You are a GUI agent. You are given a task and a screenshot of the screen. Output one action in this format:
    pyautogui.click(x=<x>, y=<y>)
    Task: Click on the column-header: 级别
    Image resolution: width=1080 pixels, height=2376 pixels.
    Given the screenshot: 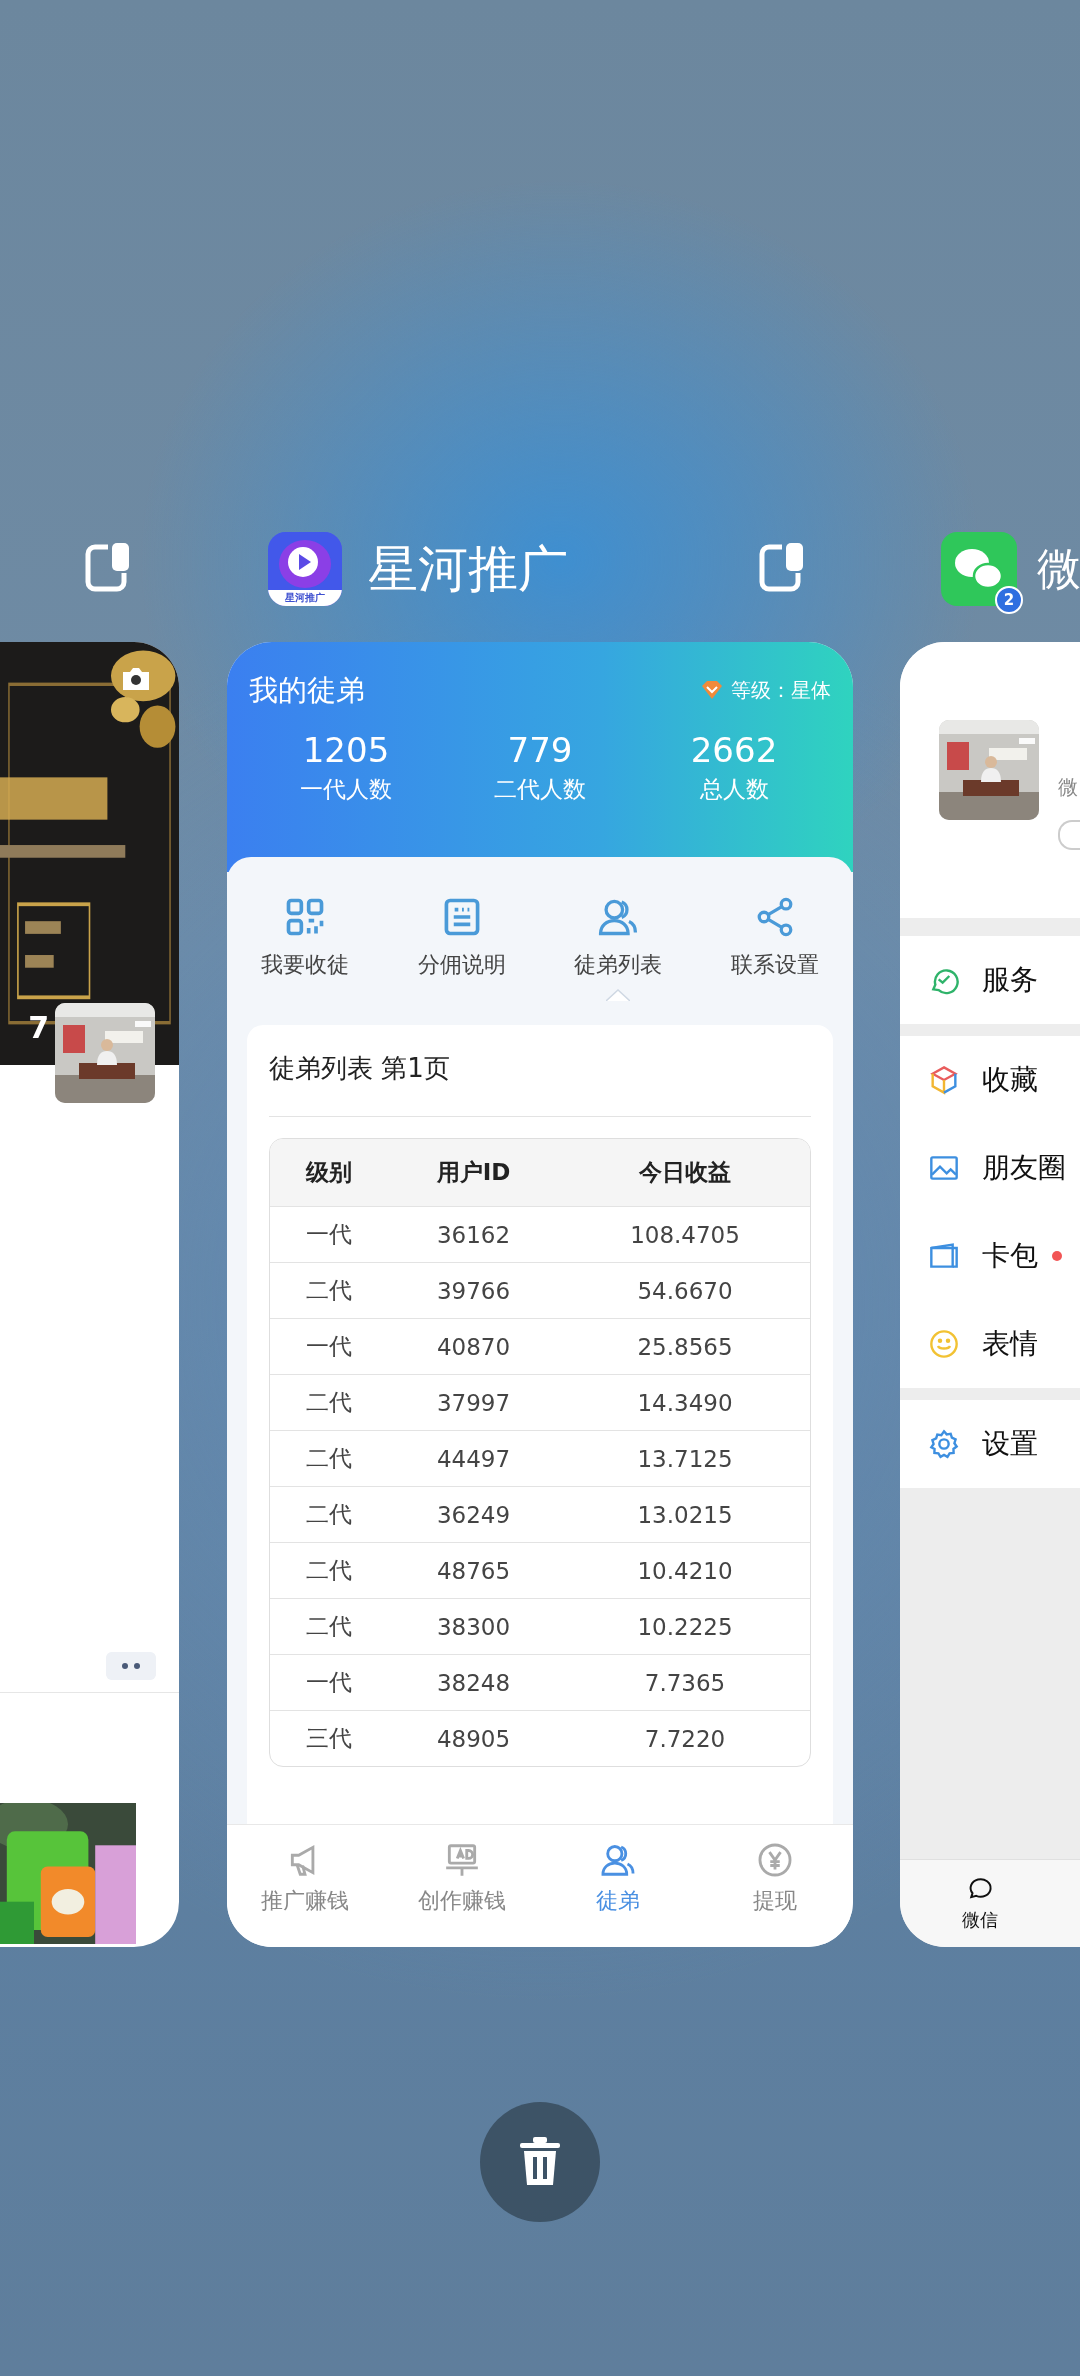 What is the action you would take?
    pyautogui.click(x=328, y=1172)
    